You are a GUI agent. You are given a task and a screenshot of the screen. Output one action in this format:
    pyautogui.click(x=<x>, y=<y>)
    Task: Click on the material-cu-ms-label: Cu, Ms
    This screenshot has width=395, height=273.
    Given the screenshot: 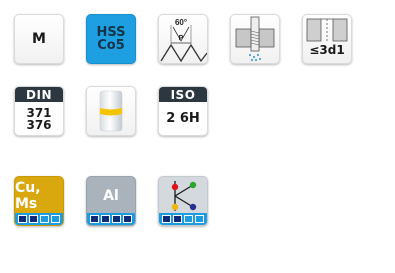 What is the action you would take?
    pyautogui.click(x=28, y=196)
    